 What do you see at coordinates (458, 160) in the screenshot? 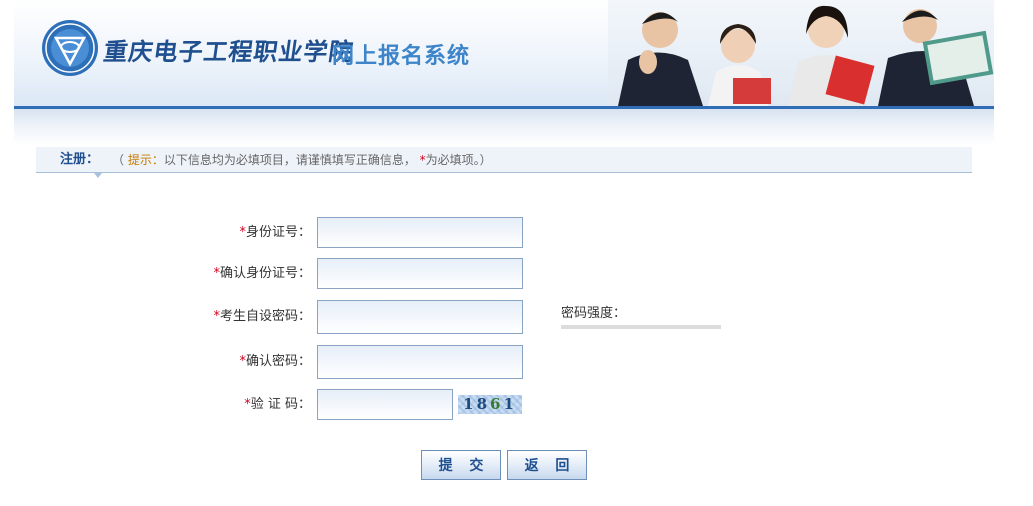
I see `notice-star-text: 为必填项。）` at bounding box center [458, 160].